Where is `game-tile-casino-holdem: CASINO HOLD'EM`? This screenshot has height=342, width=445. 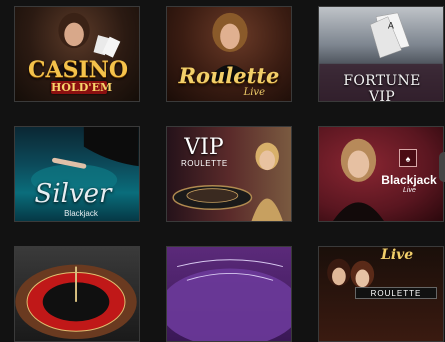 game-tile-casino-holdem: CASINO HOLD'EM is located at coordinates (77, 54).